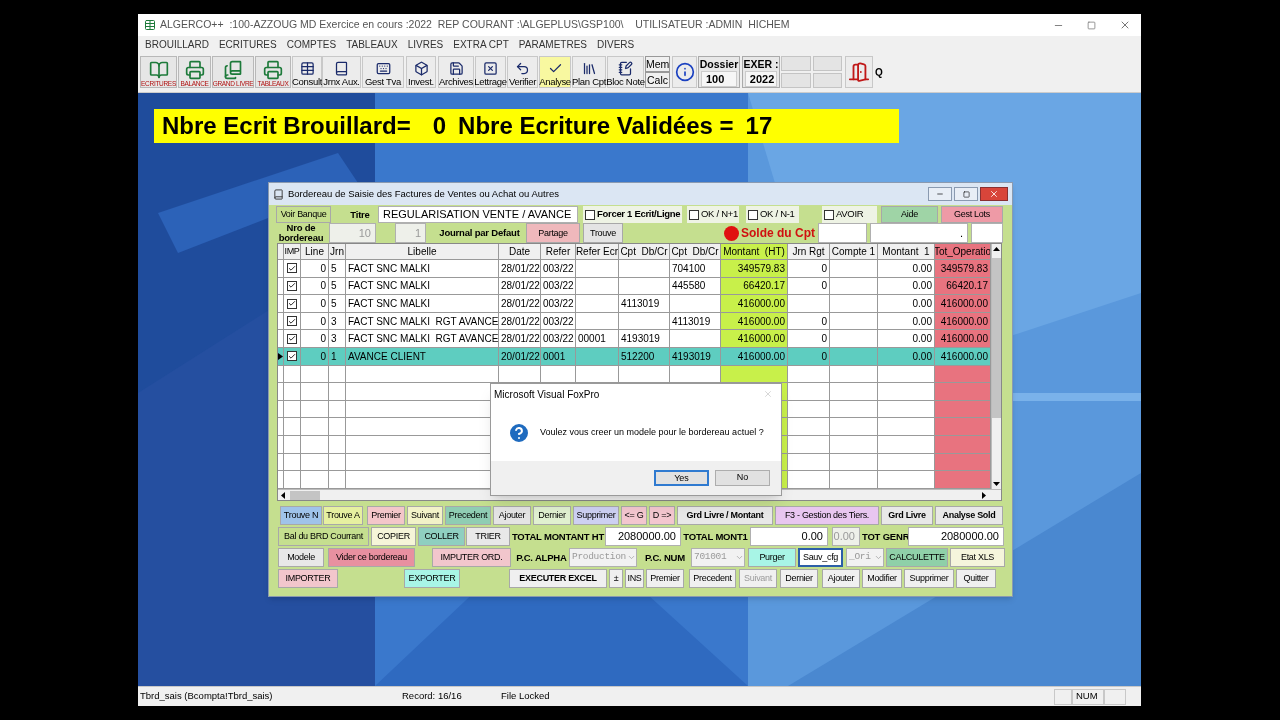  What do you see at coordinates (520, 251) in the screenshot?
I see `column-header: Date` at bounding box center [520, 251].